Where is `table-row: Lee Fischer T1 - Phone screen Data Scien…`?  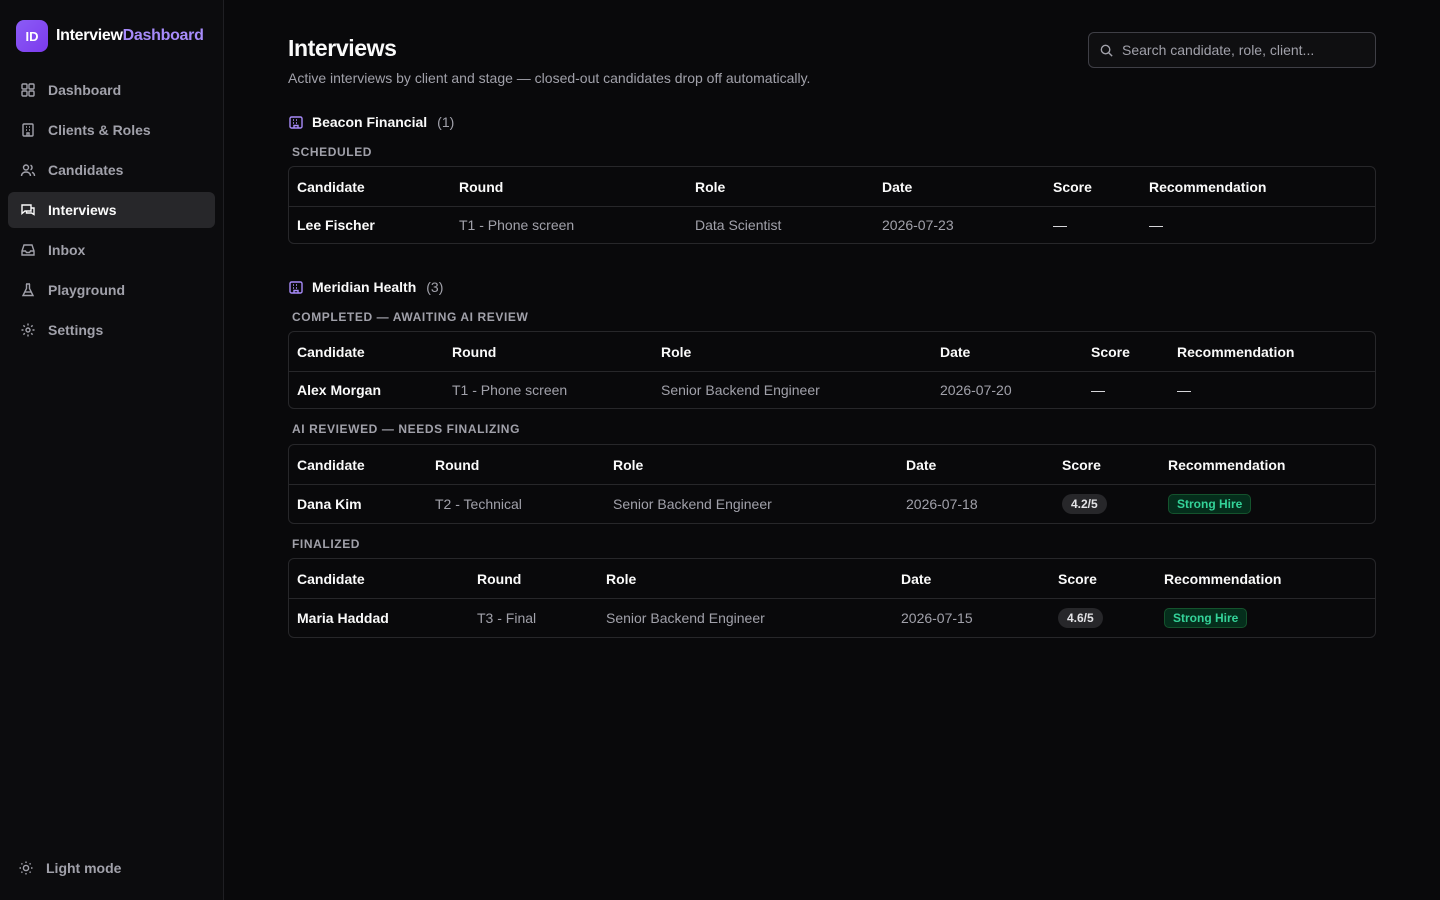 table-row: Lee Fischer T1 - Phone screen Data Scien… is located at coordinates (832, 225).